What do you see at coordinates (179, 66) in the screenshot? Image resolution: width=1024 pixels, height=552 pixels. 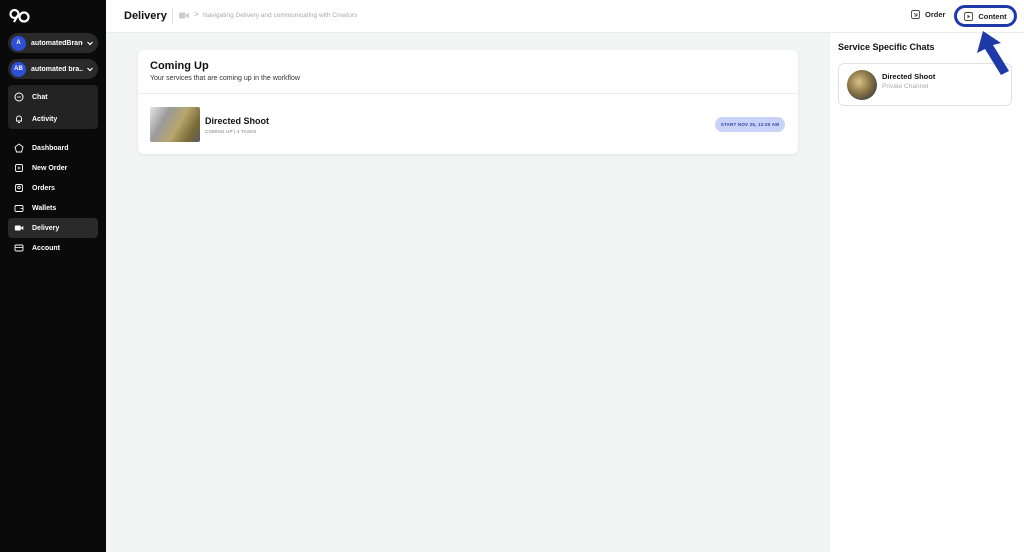 I see `card-title: Coming Up` at bounding box center [179, 66].